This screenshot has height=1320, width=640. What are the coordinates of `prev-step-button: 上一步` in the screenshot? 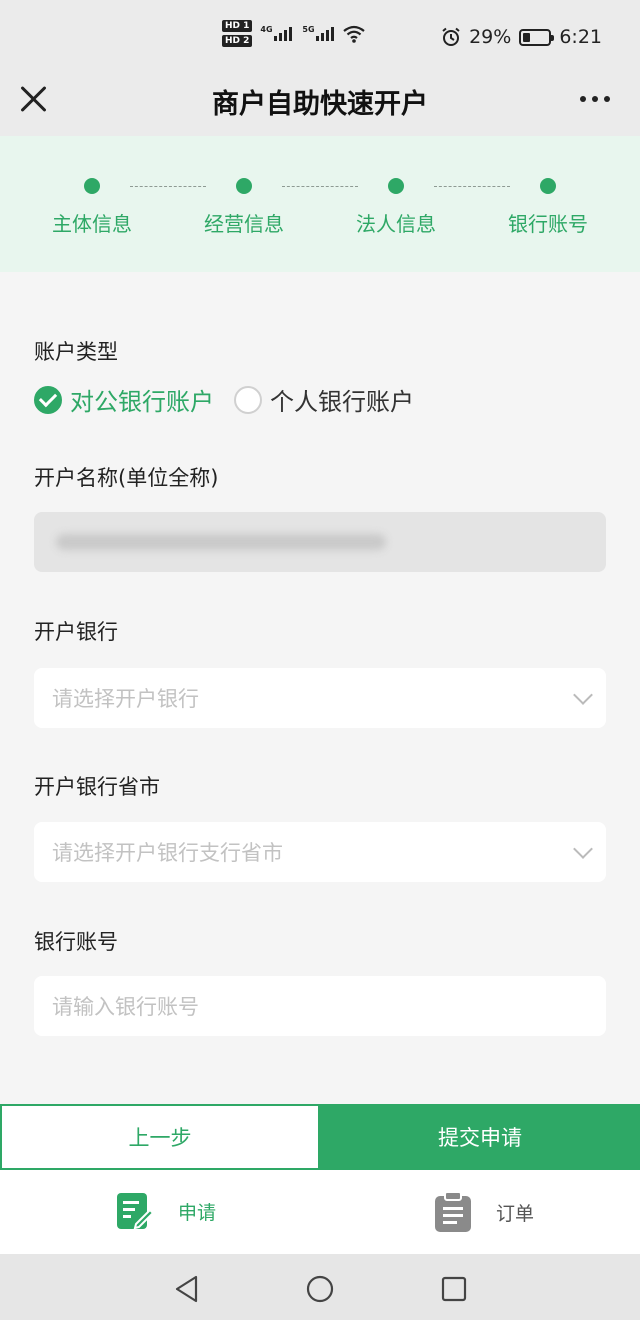 It's located at (160, 1137).